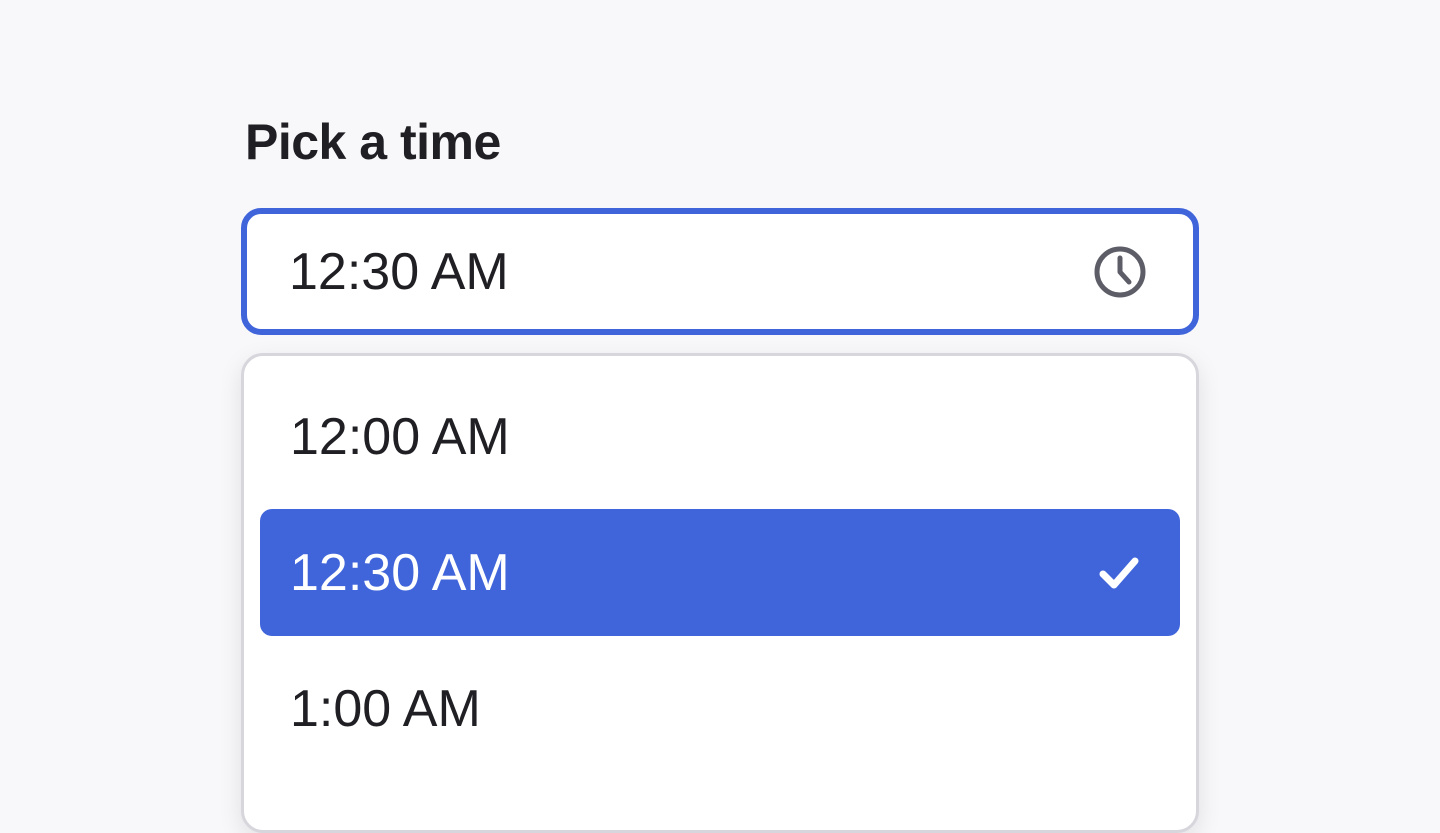 This screenshot has width=1440, height=833. Describe the element at coordinates (1119, 573) in the screenshot. I see `check-icon` at that location.